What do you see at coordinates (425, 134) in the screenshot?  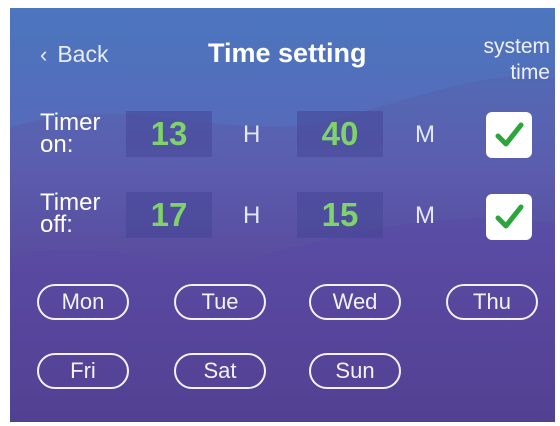 I see `timer-on-minute-unit: M` at bounding box center [425, 134].